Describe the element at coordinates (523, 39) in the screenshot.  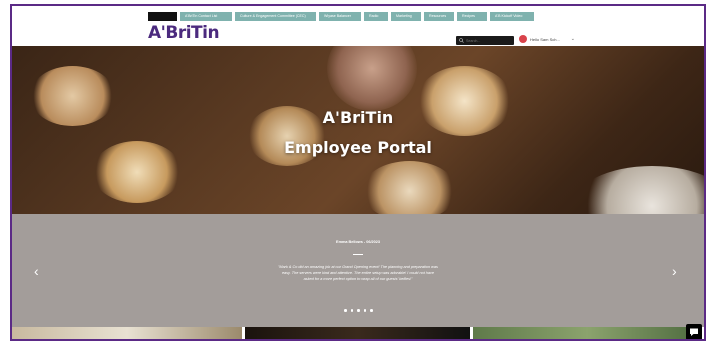
I see `avatar` at that location.